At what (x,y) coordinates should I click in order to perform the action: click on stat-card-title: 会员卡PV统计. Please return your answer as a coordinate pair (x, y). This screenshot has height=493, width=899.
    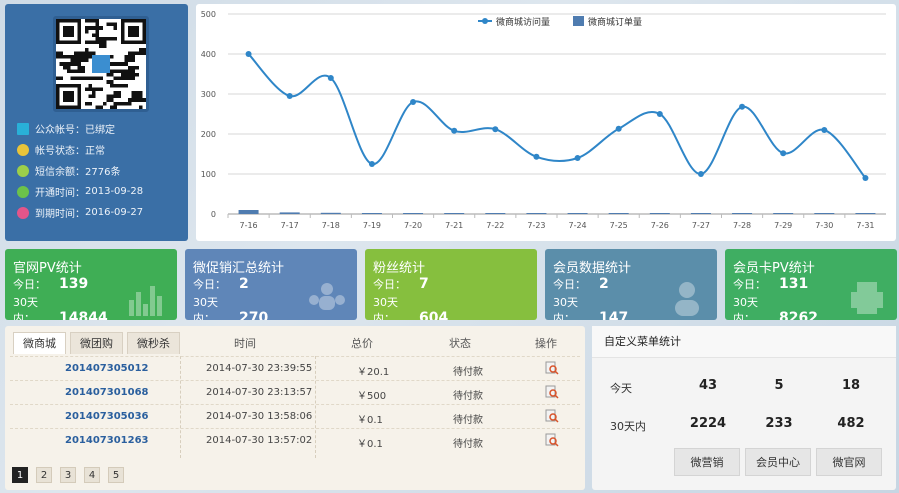
    Looking at the image, I should click on (774, 268).